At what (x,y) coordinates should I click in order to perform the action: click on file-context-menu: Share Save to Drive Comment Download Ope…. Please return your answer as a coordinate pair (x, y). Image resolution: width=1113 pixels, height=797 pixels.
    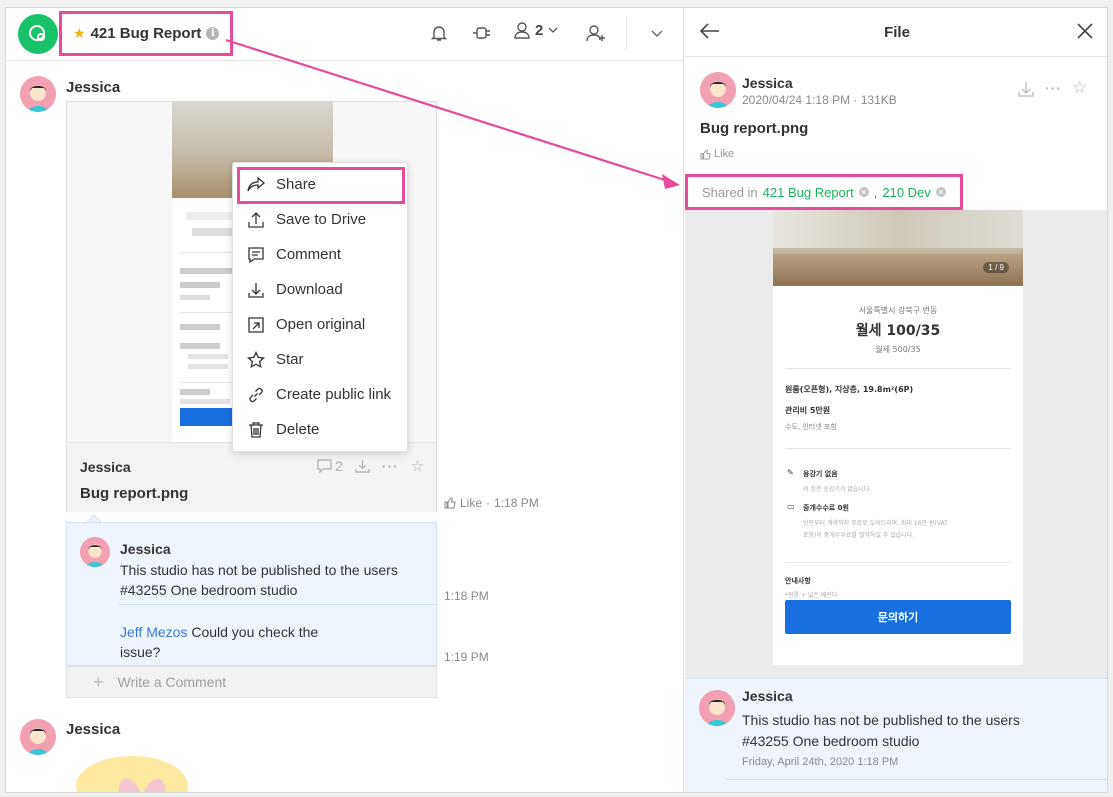
    Looking at the image, I should click on (320, 307).